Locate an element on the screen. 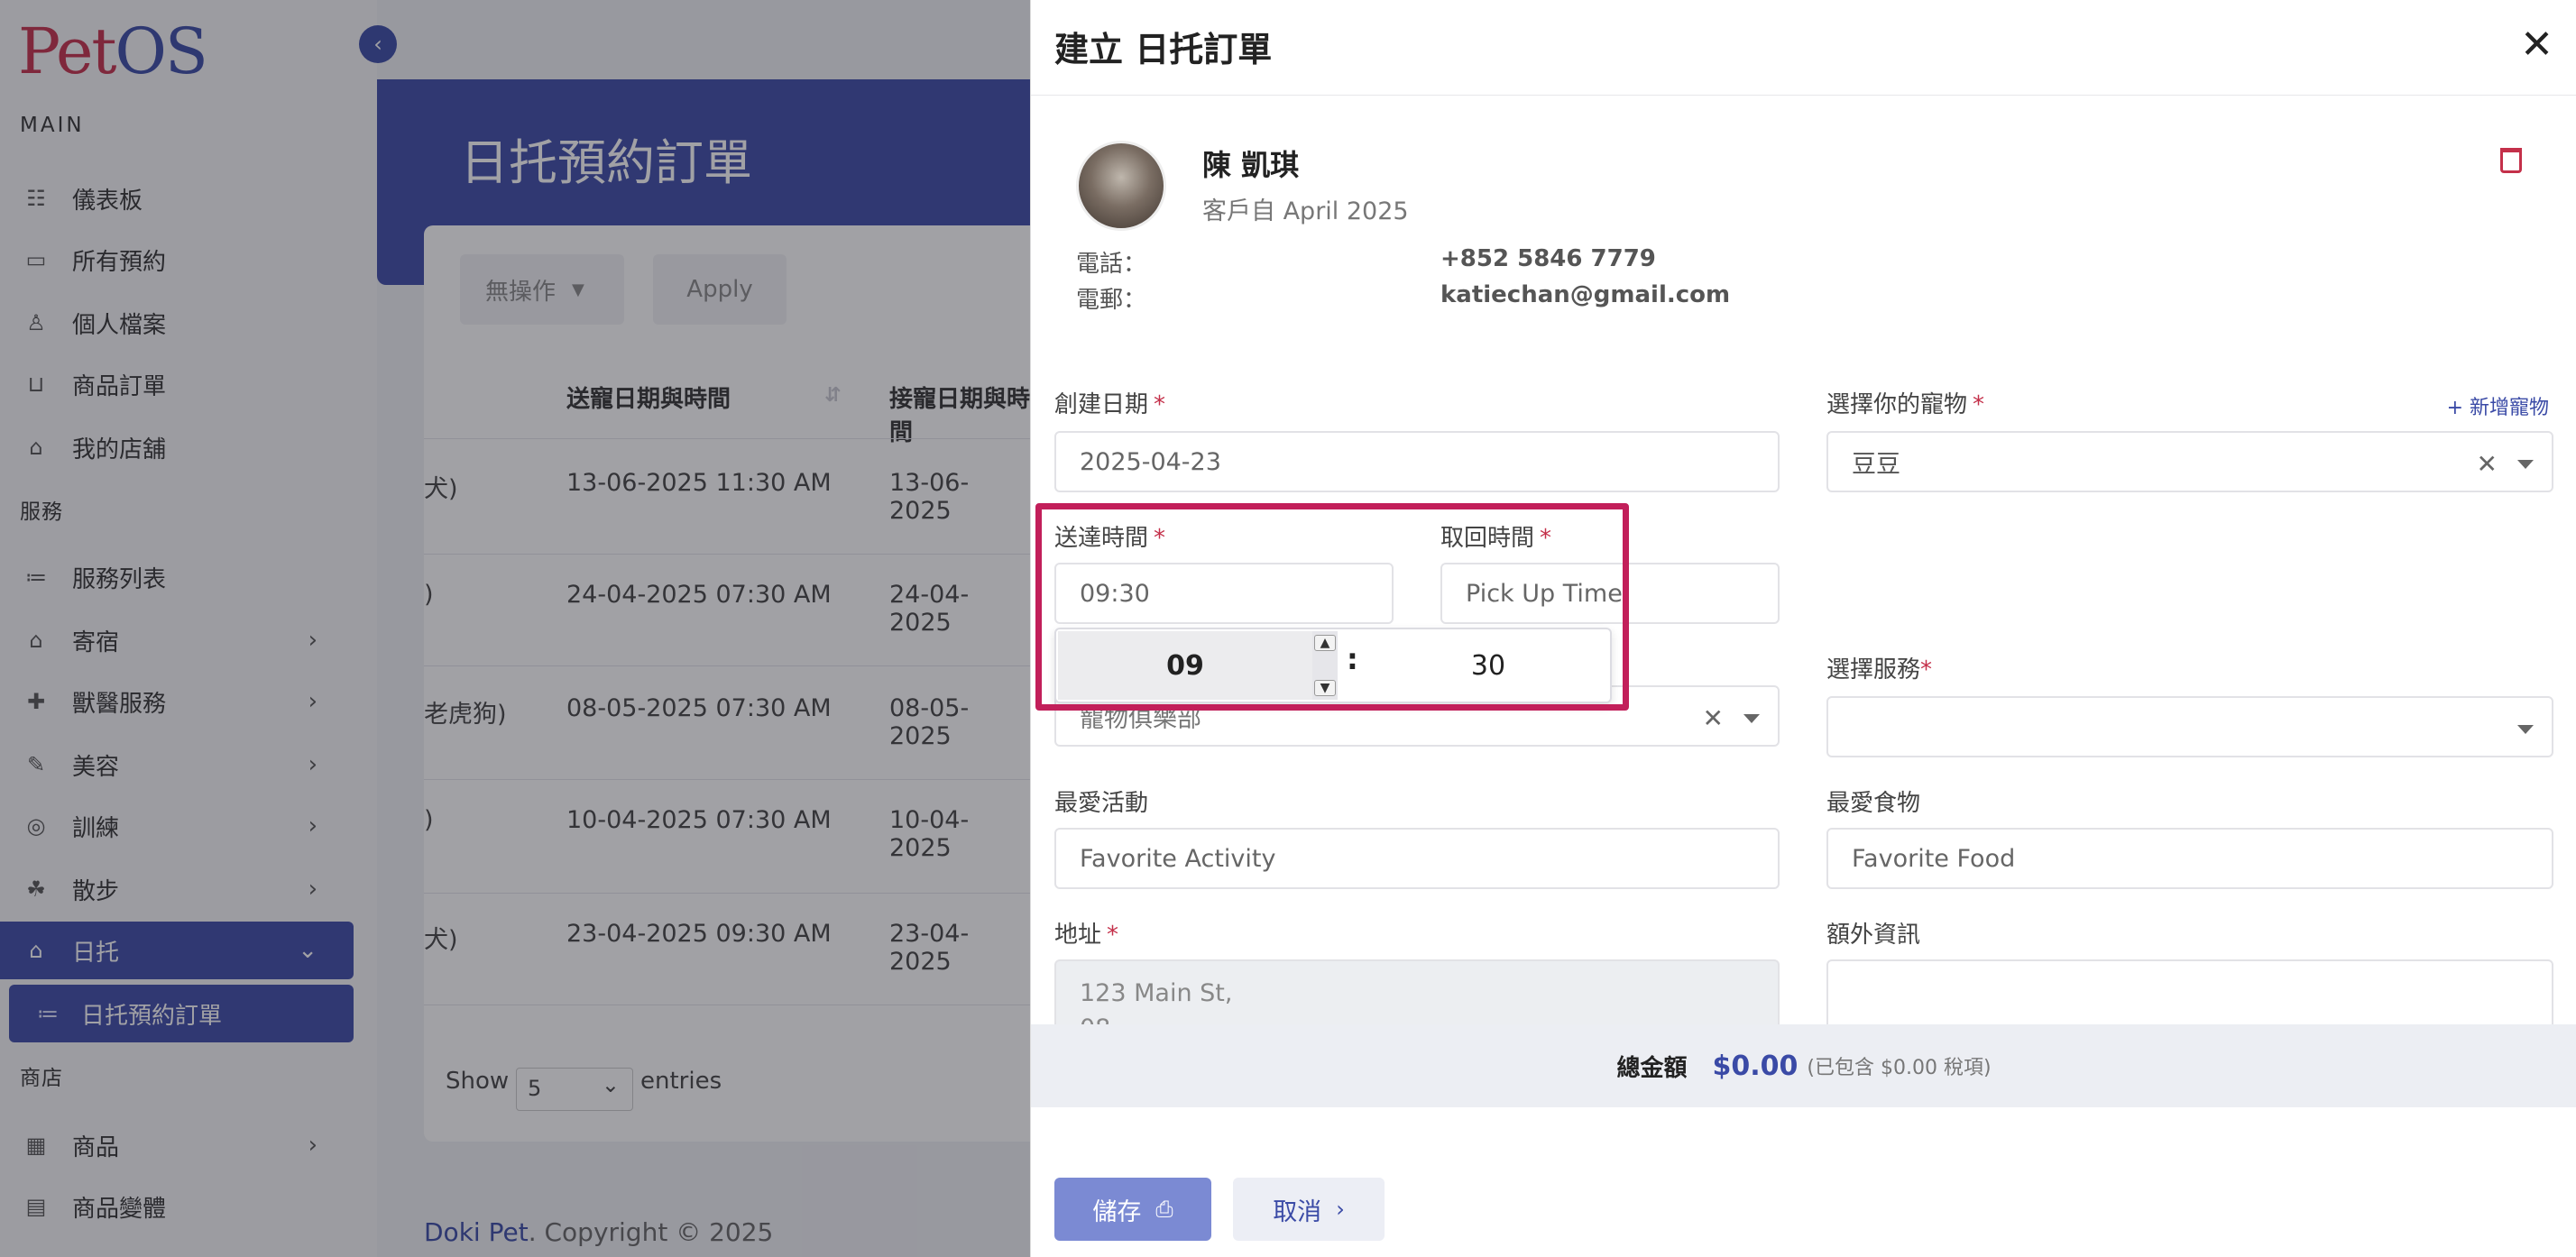 Image resolution: width=2576 pixels, height=1257 pixels. total-amount: $0.00 is located at coordinates (1756, 1066).